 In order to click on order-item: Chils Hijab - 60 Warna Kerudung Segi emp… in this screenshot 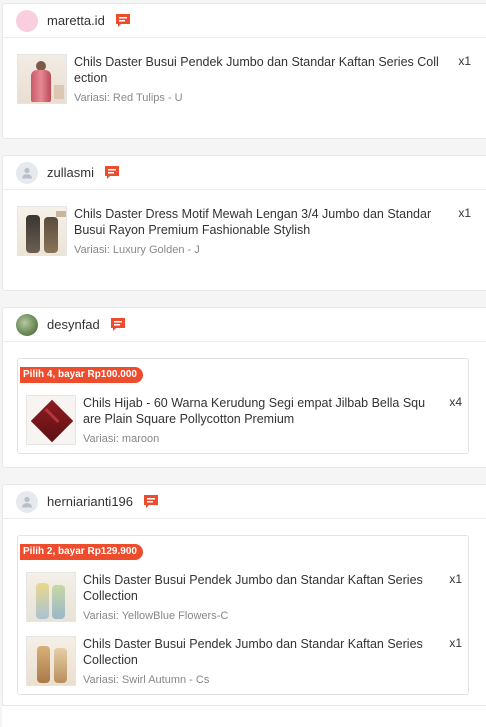, I will do `click(244, 420)`.